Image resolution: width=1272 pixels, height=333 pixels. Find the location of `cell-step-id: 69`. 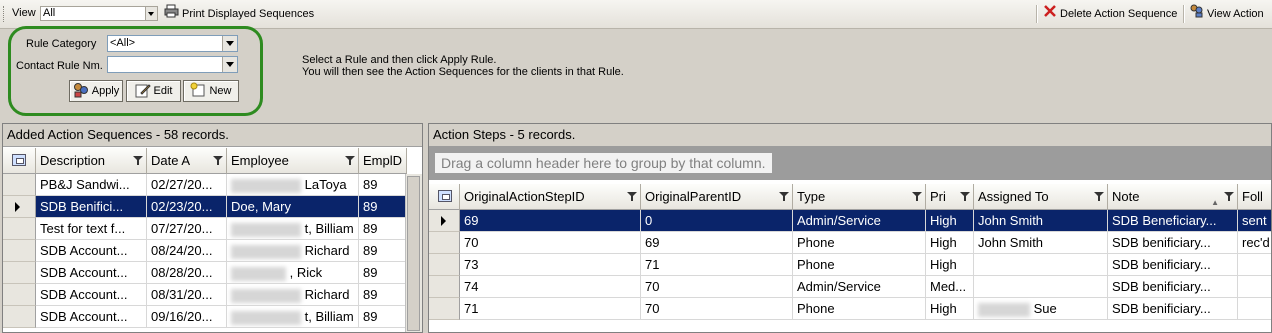

cell-step-id: 69 is located at coordinates (550, 221).